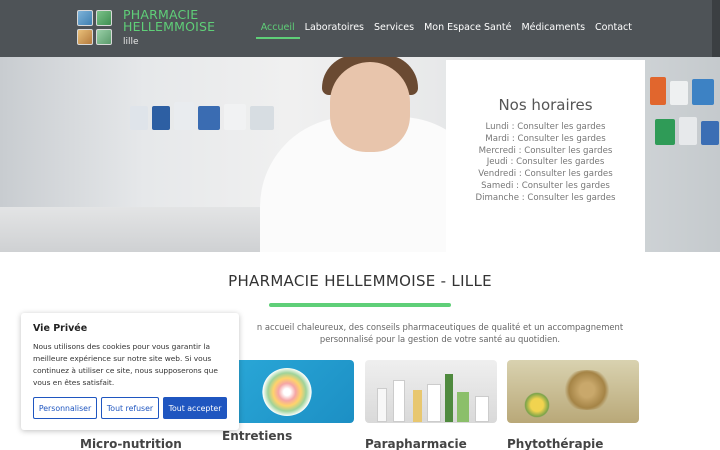 Image resolution: width=720 pixels, height=450 pixels. Describe the element at coordinates (573, 391) in the screenshot. I see `card-image-phytotherapie` at that location.